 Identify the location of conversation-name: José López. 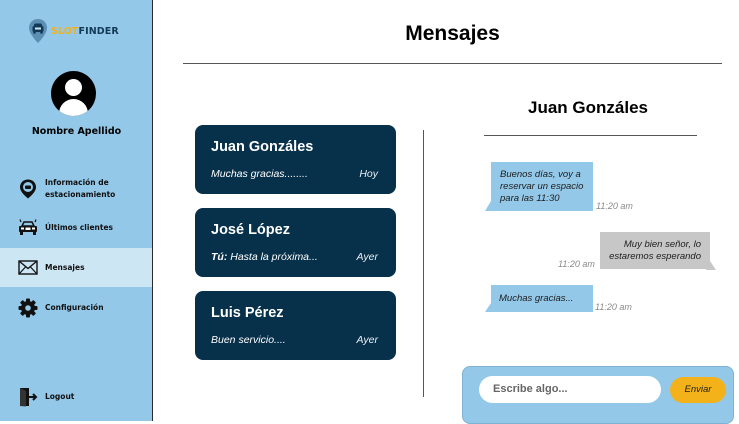
(250, 230).